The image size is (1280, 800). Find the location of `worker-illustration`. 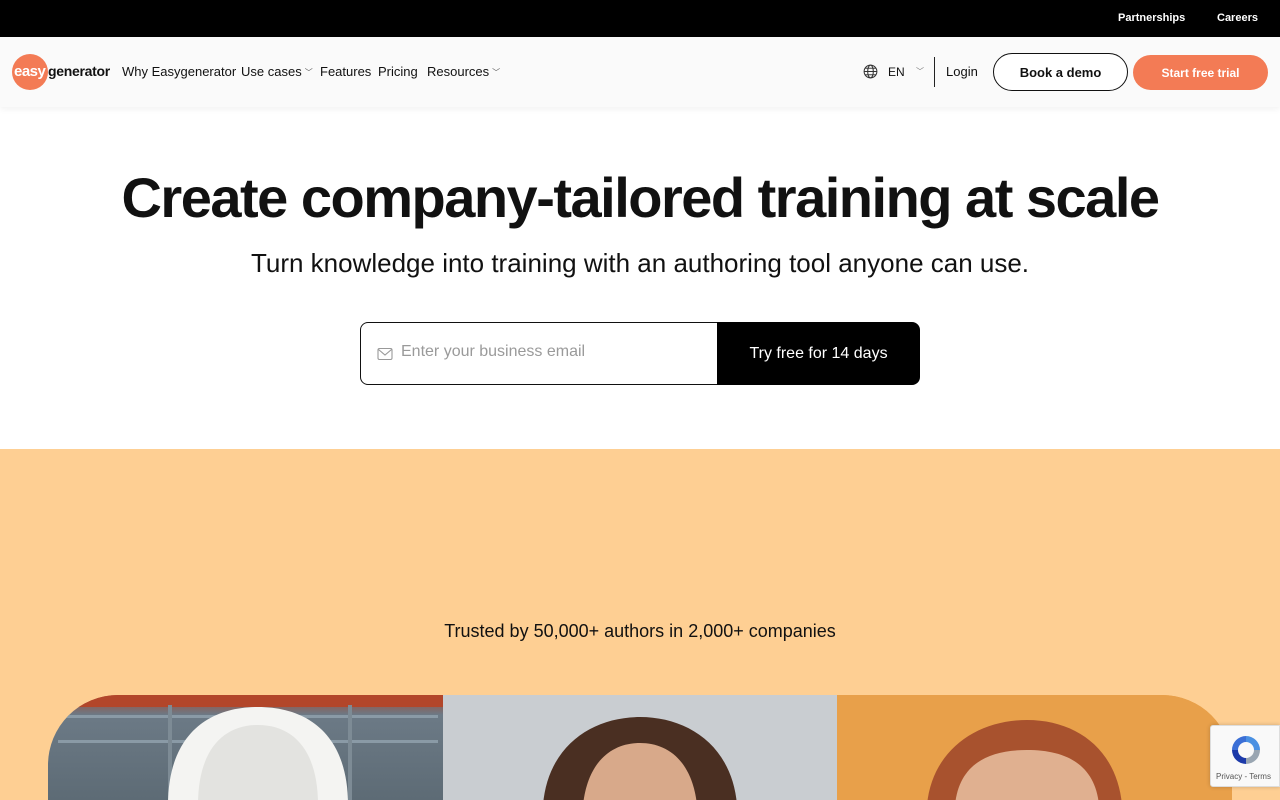

worker-illustration is located at coordinates (245, 747).